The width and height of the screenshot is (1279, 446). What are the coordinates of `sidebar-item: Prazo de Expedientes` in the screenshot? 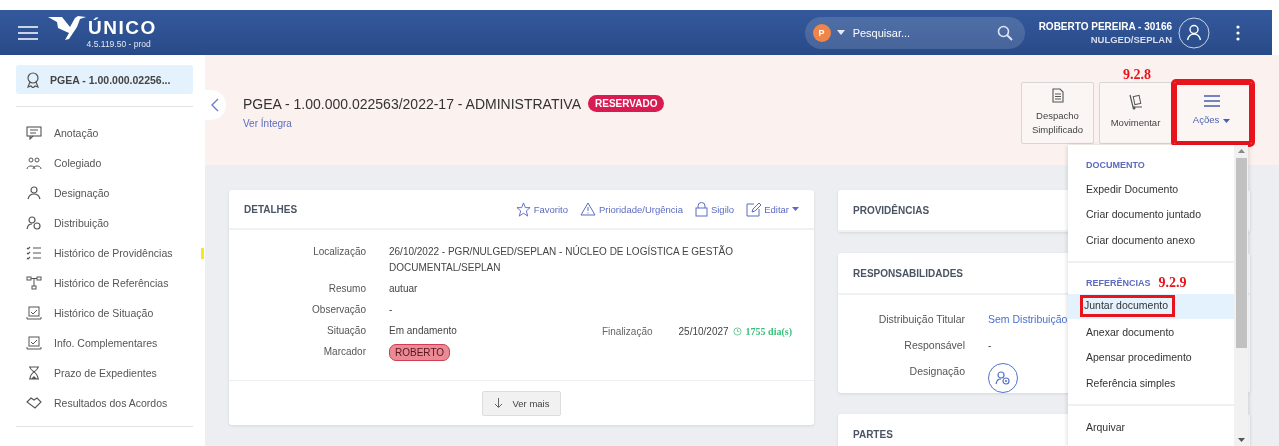 It's located at (104, 373).